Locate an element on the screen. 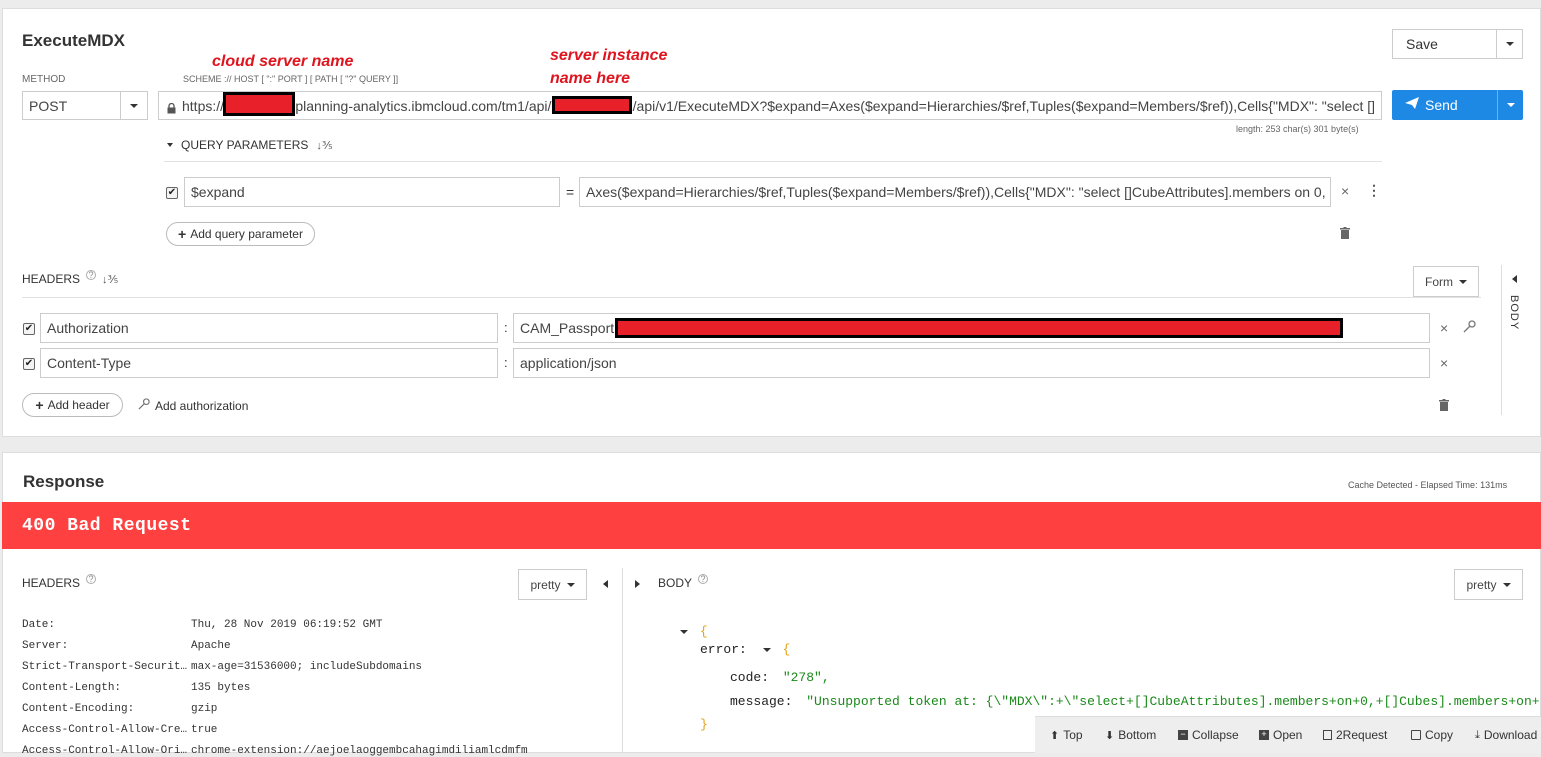 The height and width of the screenshot is (757, 1541). method-dropdown-toggle is located at coordinates (133, 105).